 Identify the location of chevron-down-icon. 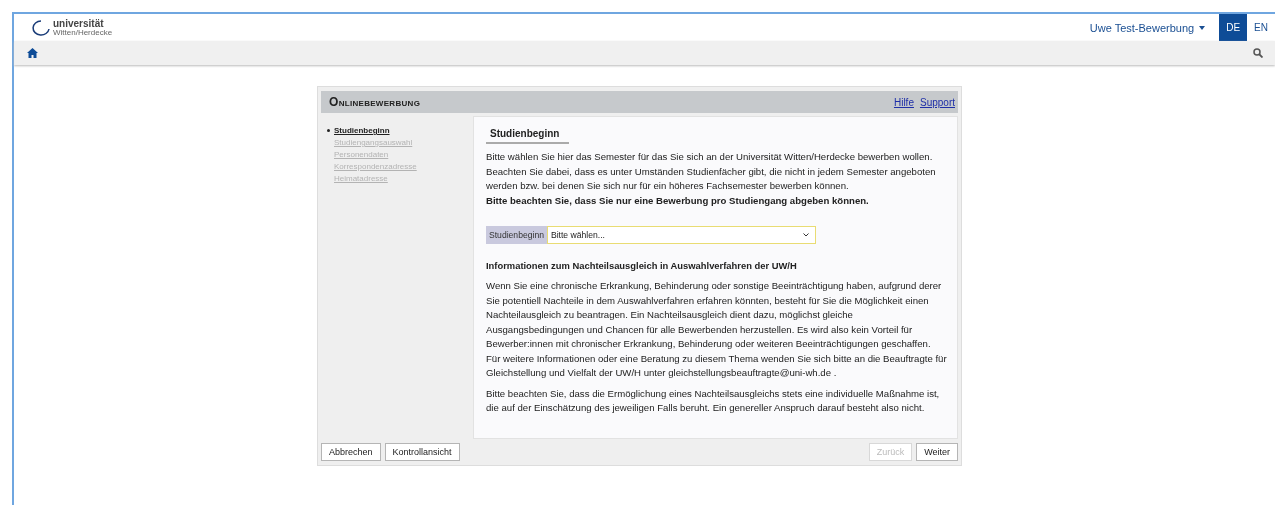
(805, 235).